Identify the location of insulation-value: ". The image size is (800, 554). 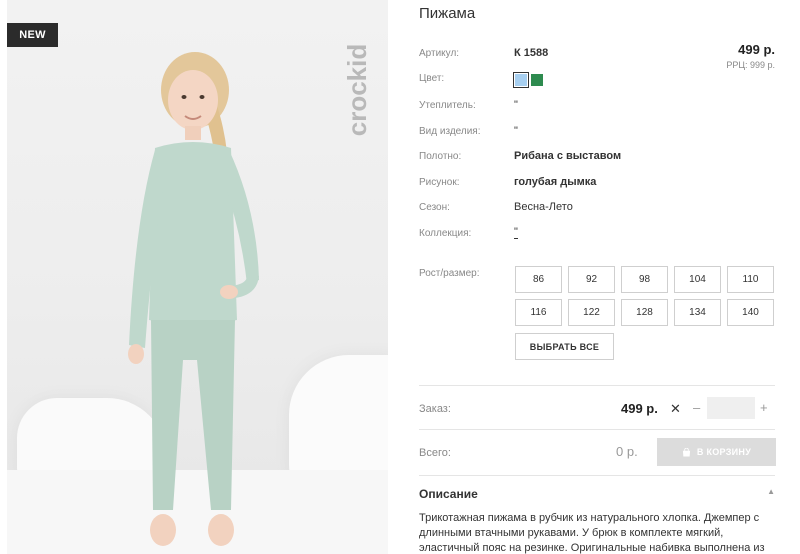
(516, 105).